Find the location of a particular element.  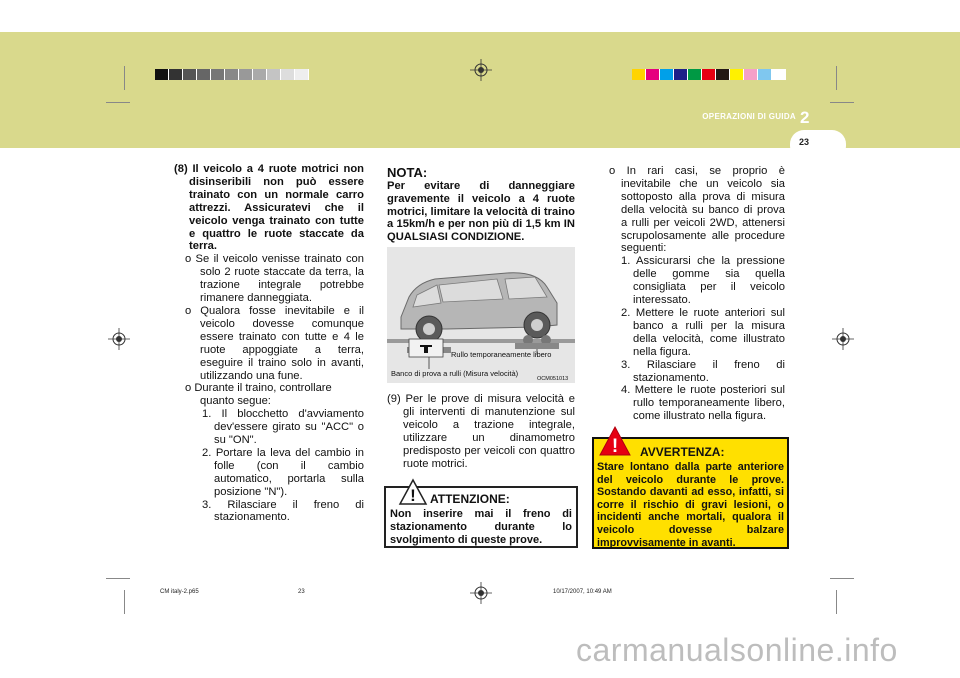

warning-triangle-icon: ! is located at coordinates (413, 491).